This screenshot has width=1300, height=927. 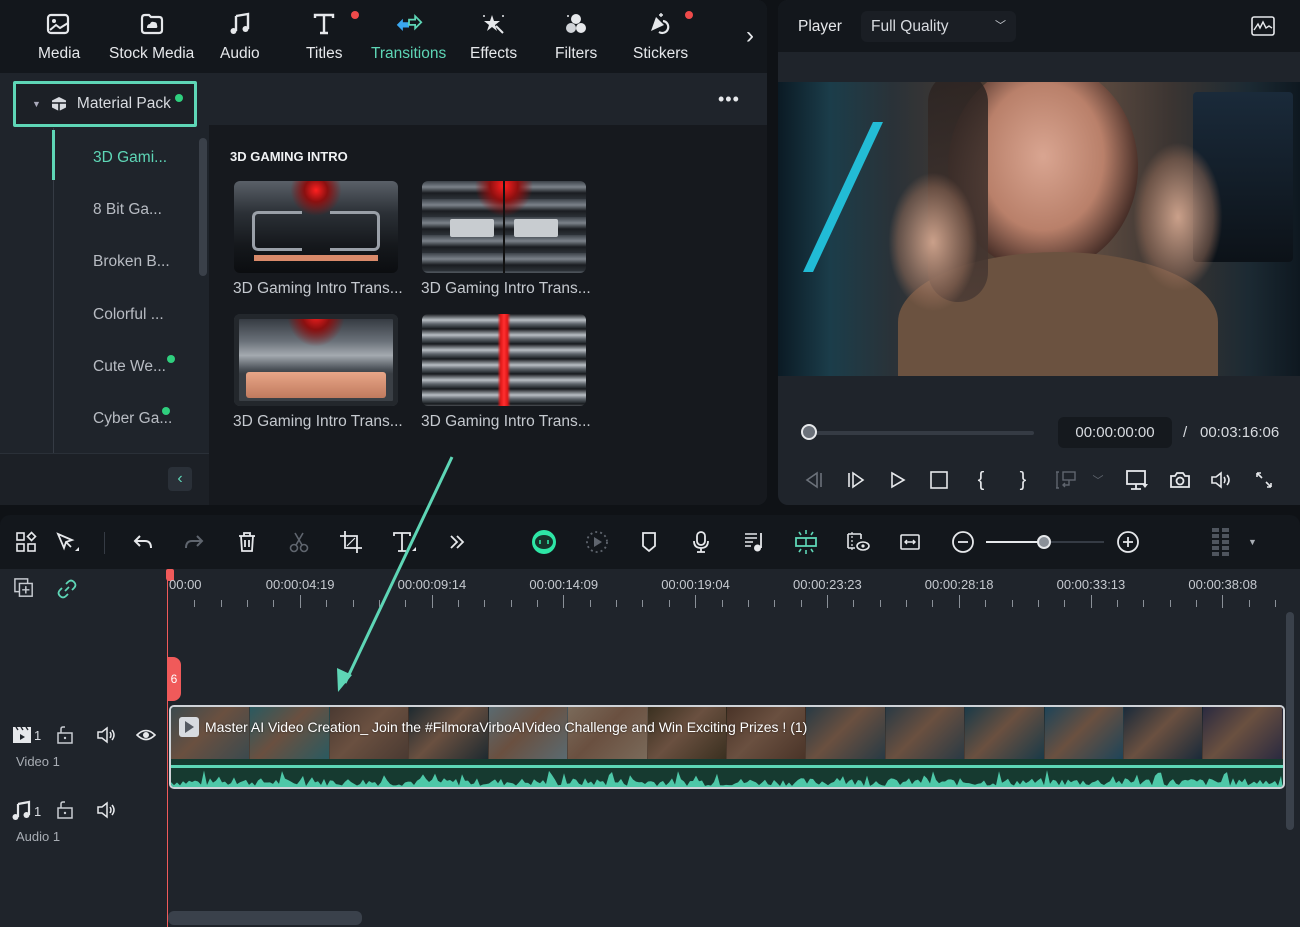 I want to click on auto-render-button, so click(x=597, y=542).